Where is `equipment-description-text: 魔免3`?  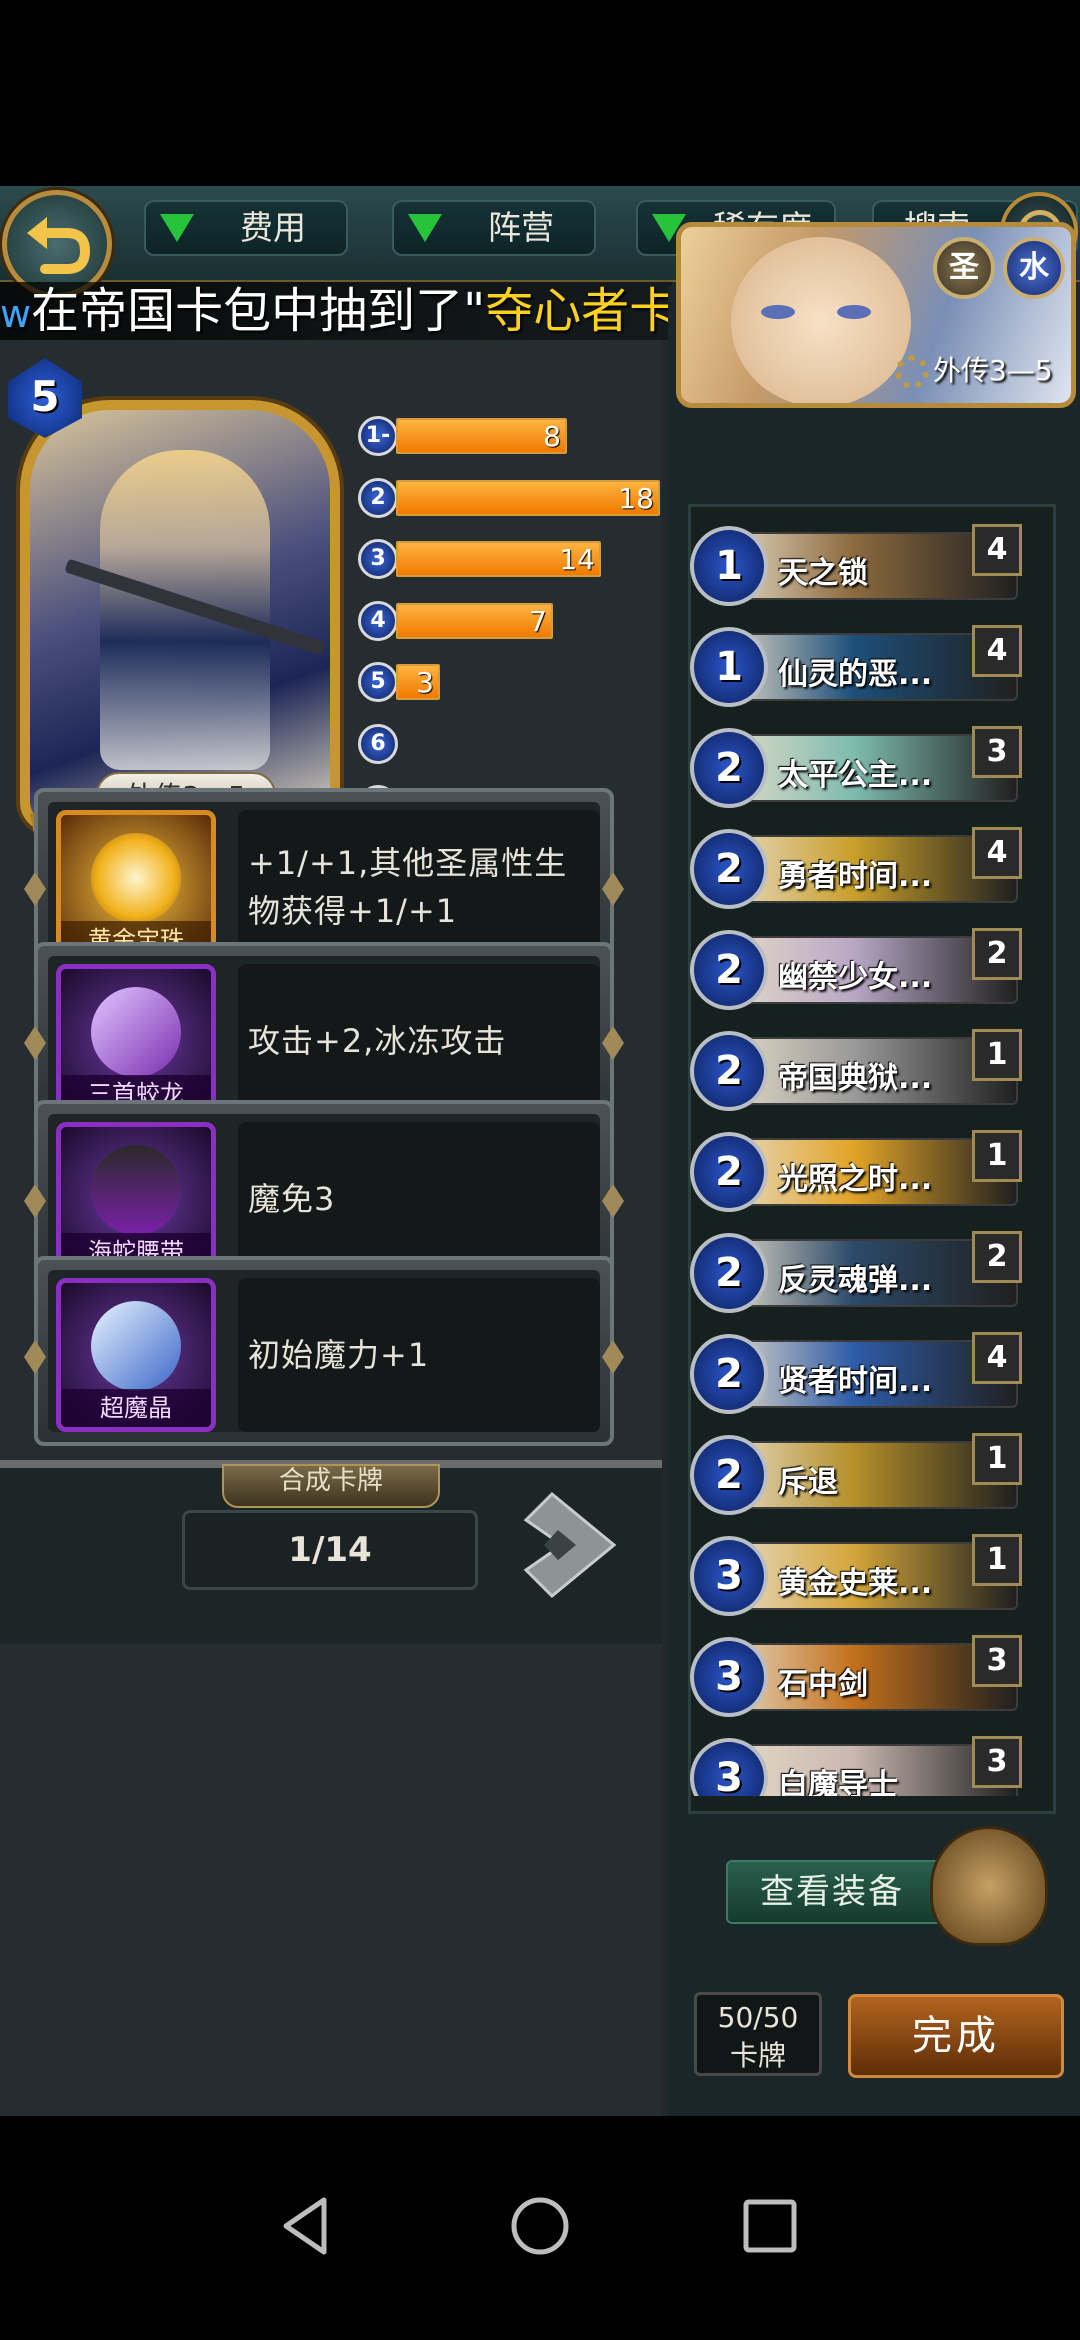
equipment-description-text: 魔免3 is located at coordinates (292, 1199).